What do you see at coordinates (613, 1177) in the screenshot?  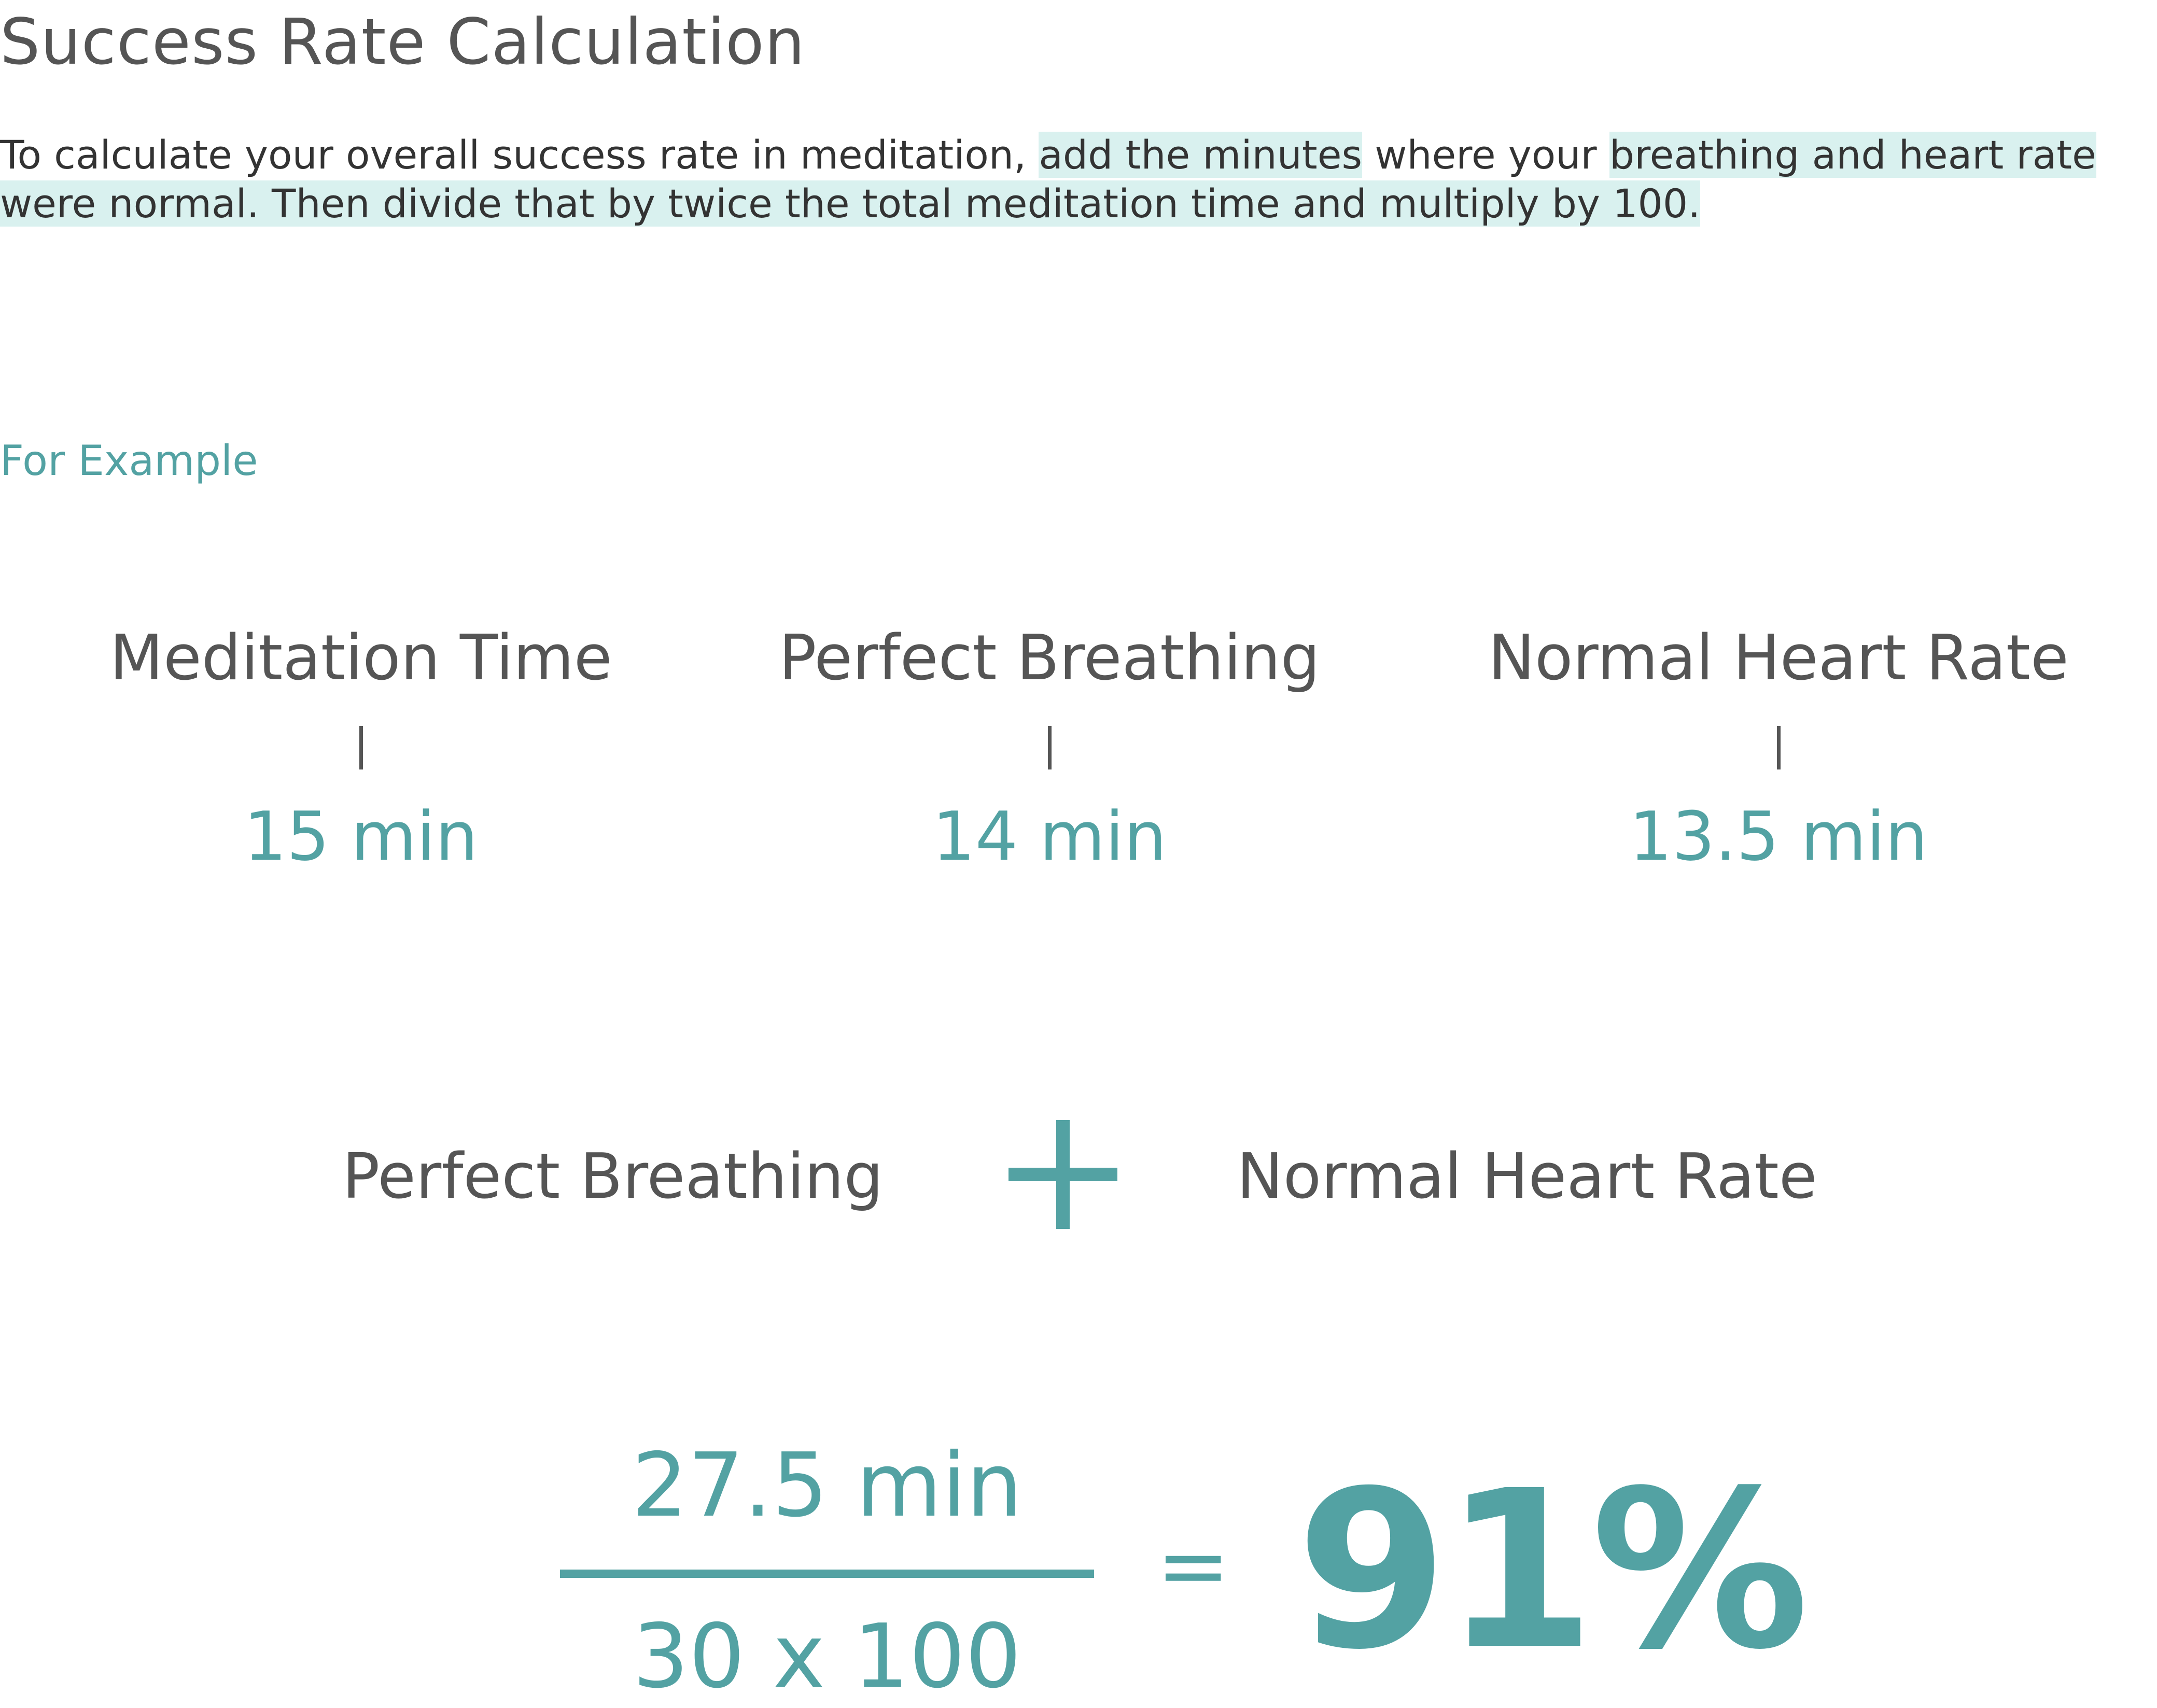 I see `sum-left-term: Perfect Breathing` at bounding box center [613, 1177].